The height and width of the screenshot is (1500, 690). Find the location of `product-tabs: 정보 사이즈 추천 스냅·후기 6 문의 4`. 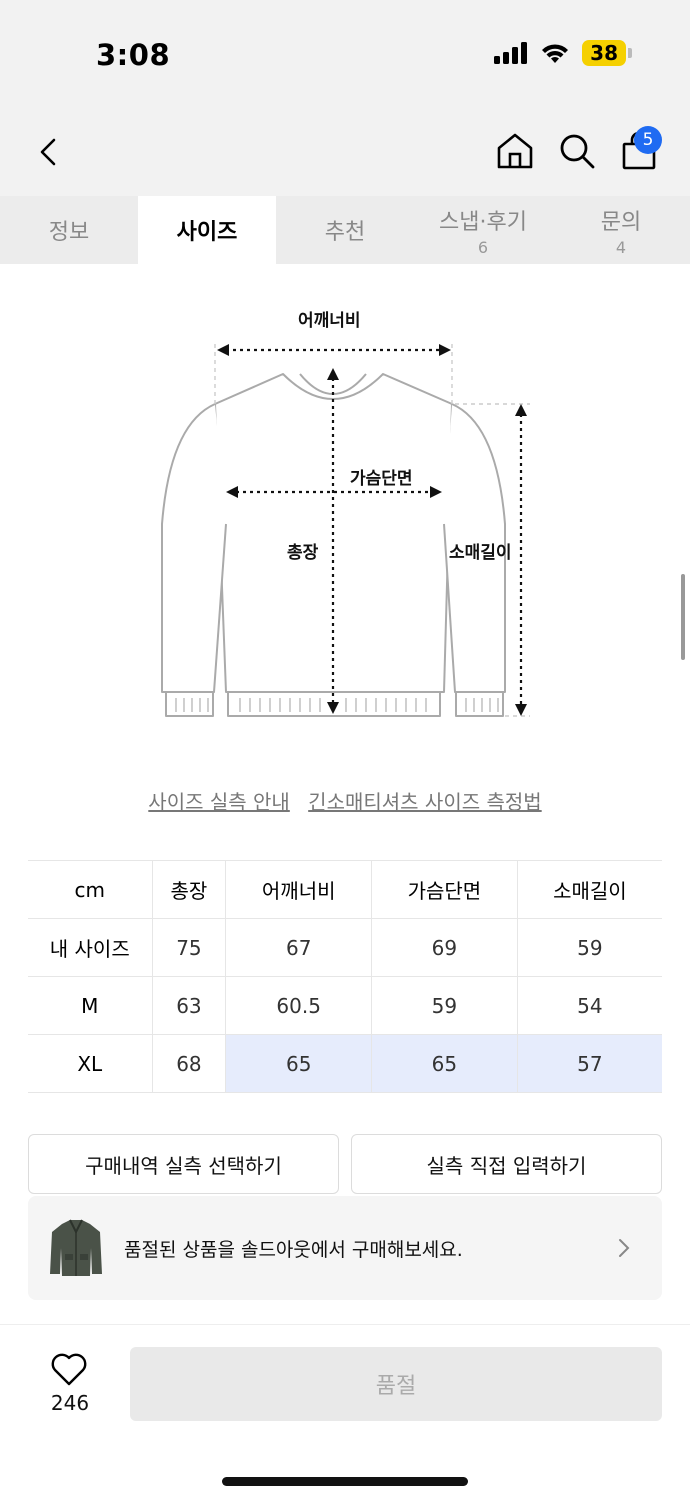

product-tabs: 정보 사이즈 추천 스냅·후기 6 문의 4 is located at coordinates (345, 230).